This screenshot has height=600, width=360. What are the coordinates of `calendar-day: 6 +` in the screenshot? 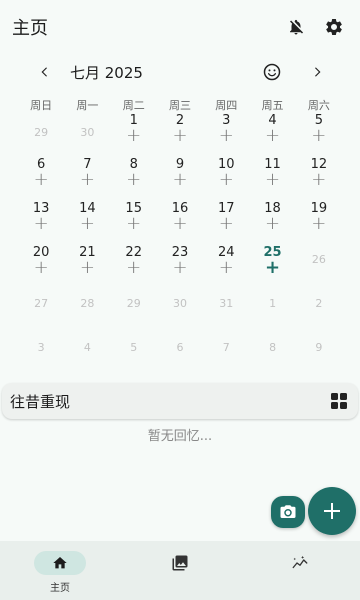 It's located at (41, 177).